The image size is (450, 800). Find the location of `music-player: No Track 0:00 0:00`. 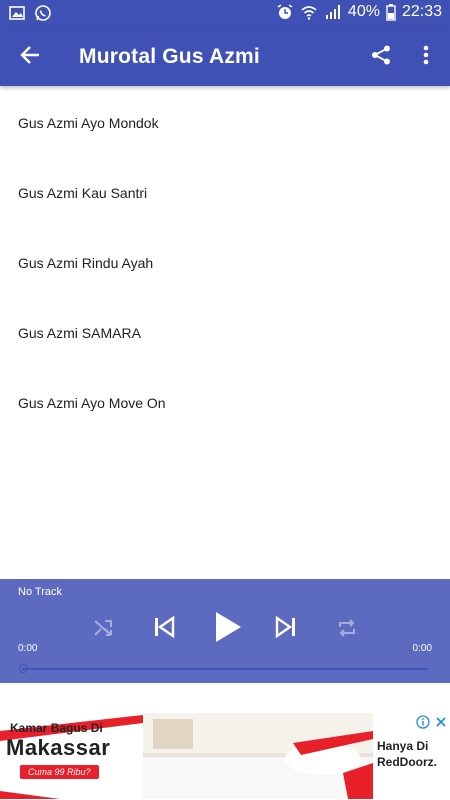

music-player: No Track 0:00 0:00 is located at coordinates (225, 631).